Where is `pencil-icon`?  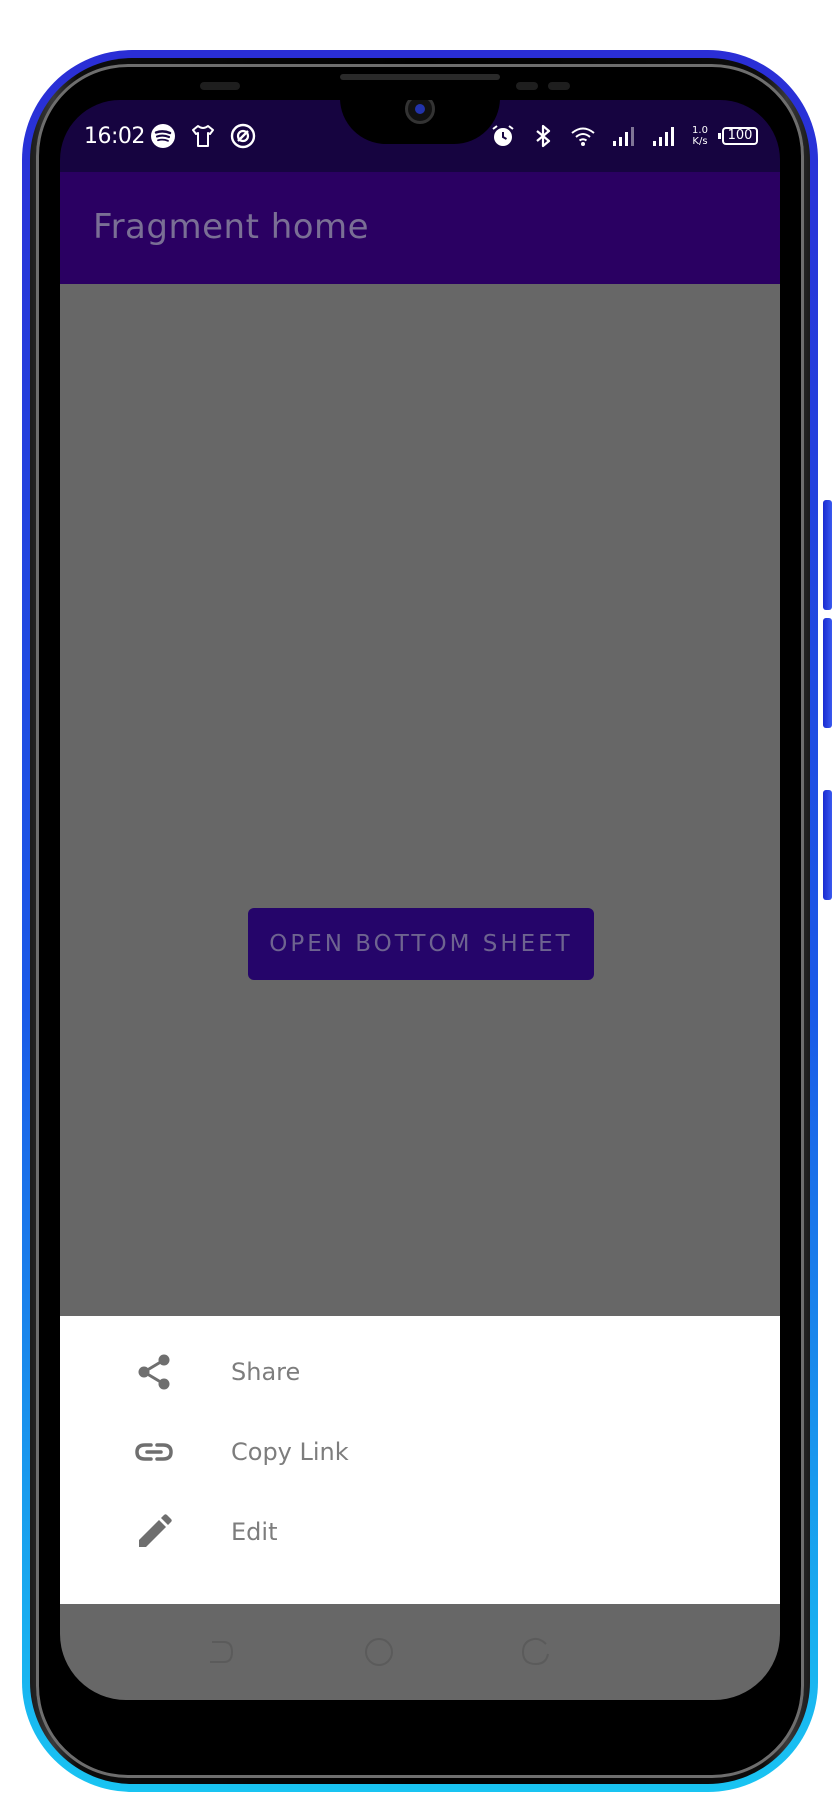
pencil-icon is located at coordinates (155, 1530).